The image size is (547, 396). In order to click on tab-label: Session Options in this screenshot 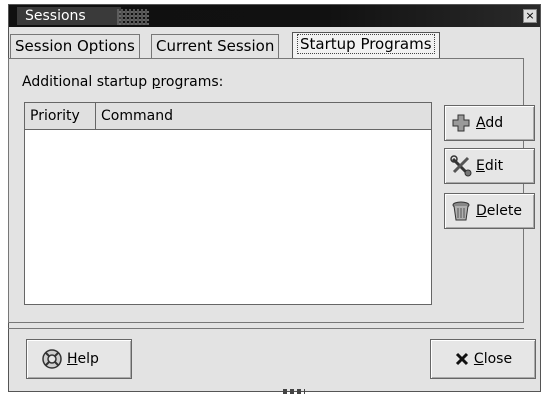, I will do `click(75, 46)`.